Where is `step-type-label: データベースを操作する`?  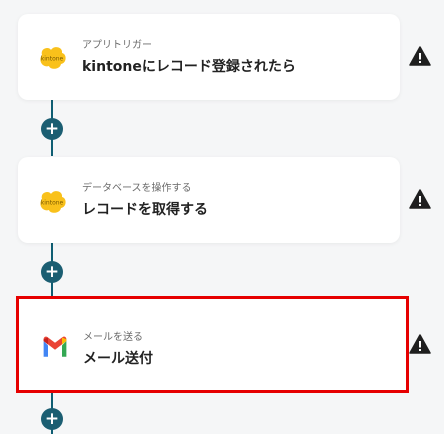
step-type-label: データベースを操作する is located at coordinates (137, 188).